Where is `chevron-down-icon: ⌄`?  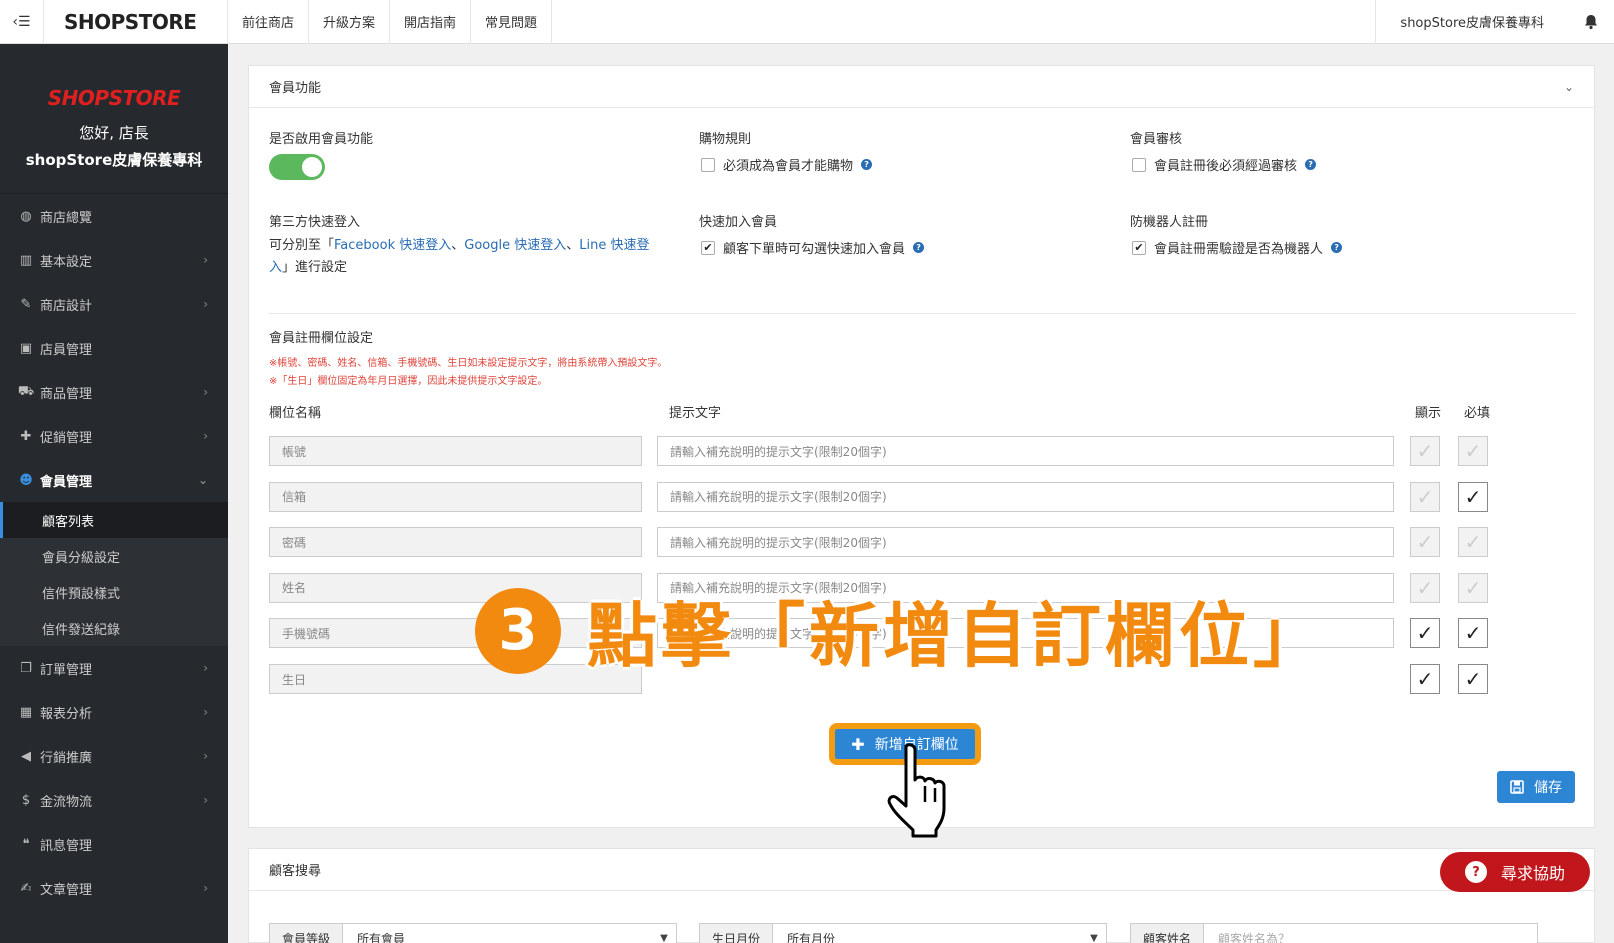
chevron-down-icon: ⌄ is located at coordinates (1569, 87).